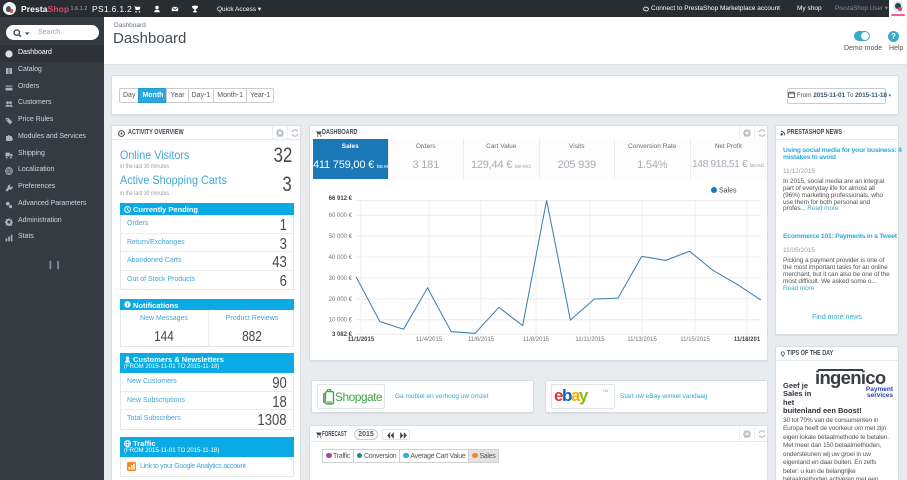 This screenshot has width=907, height=480. What do you see at coordinates (695, 340) in the screenshot?
I see `svg-text: 11/15/2015` at bounding box center [695, 340].